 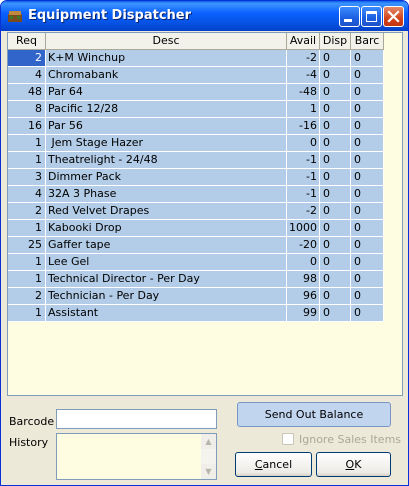 I want to click on barcode-input, so click(x=136, y=419).